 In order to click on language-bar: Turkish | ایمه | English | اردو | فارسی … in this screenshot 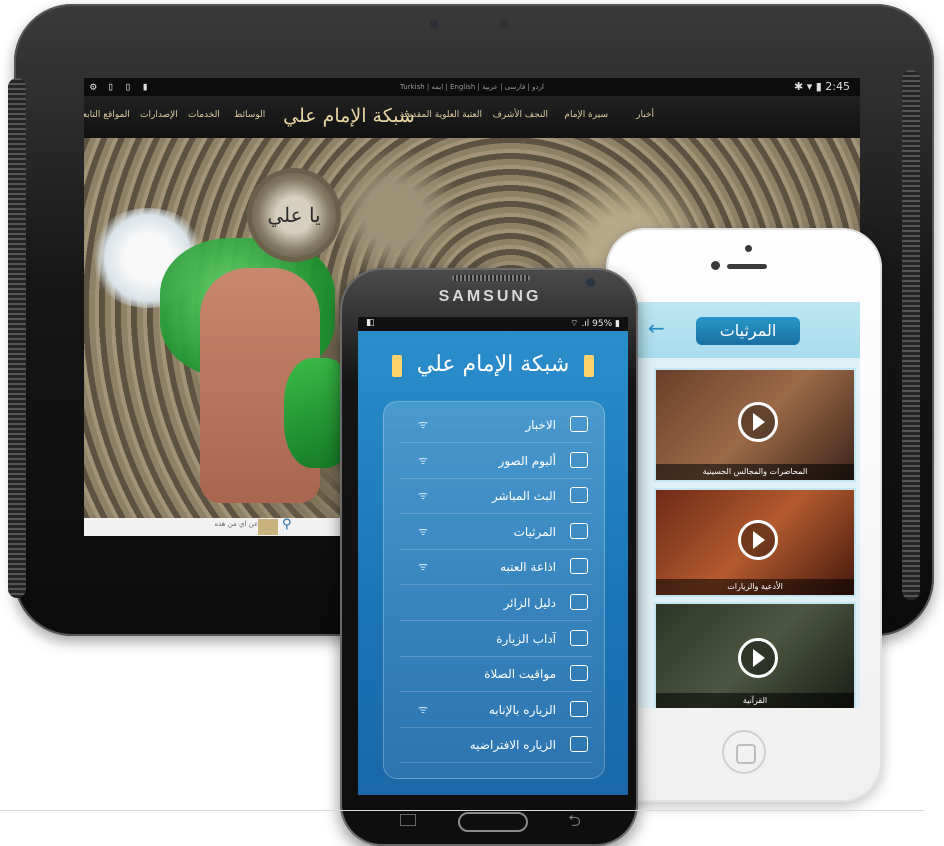, I will do `click(472, 87)`.